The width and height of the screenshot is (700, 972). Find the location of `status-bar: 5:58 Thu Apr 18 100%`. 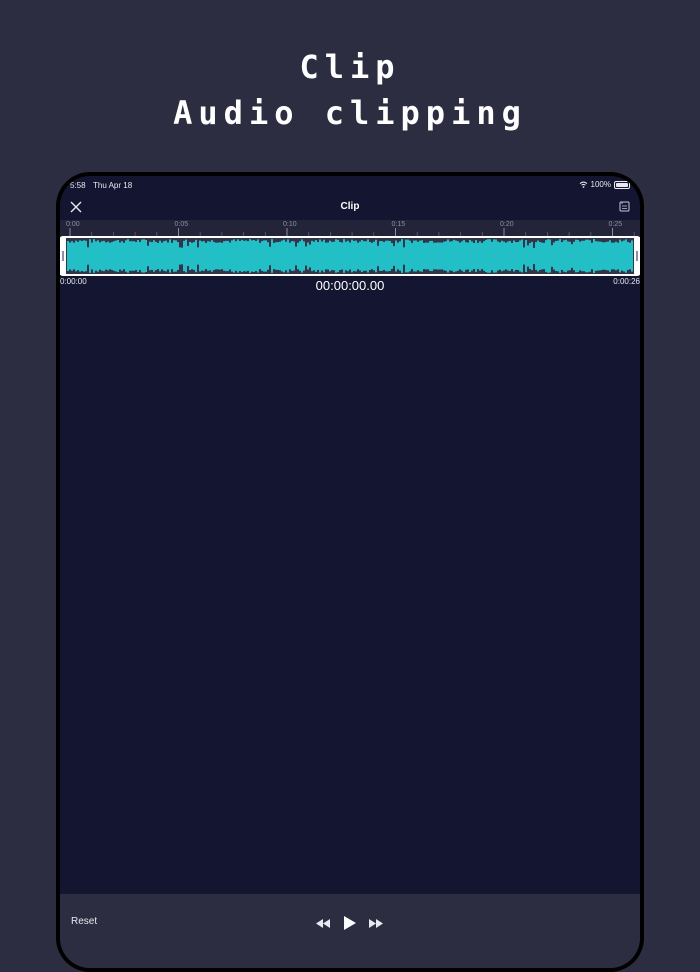

status-bar: 5:58 Thu Apr 18 100% is located at coordinates (350, 186).